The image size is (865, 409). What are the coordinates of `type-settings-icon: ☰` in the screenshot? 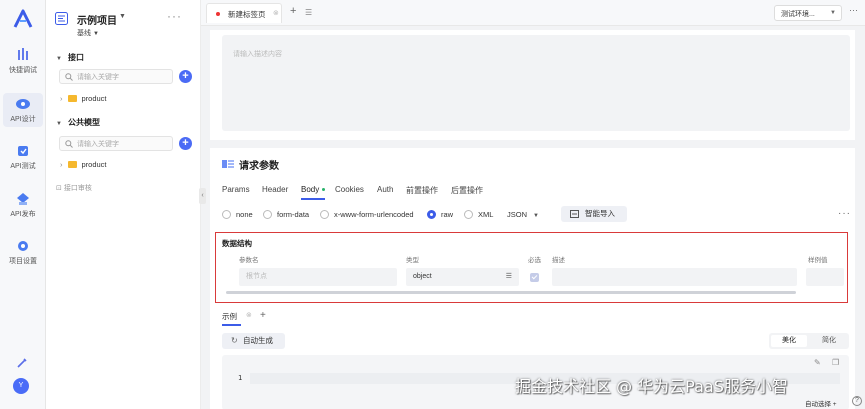 It's located at (509, 277).